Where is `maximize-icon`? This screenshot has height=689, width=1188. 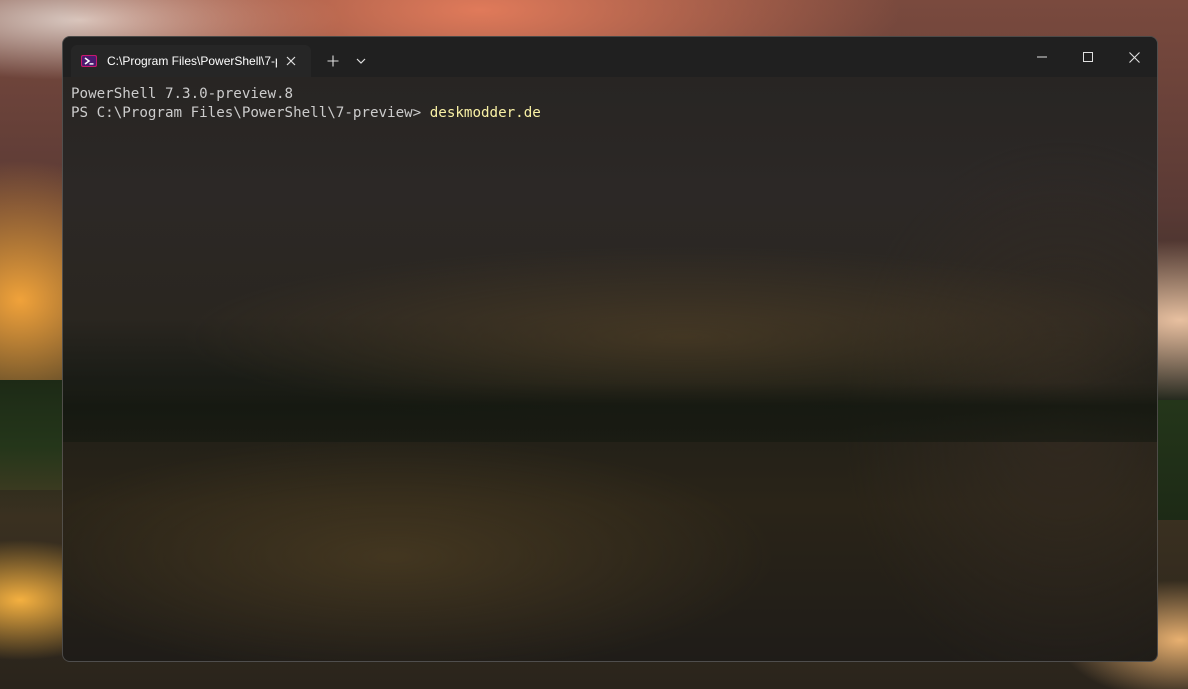
maximize-icon is located at coordinates (1088, 57).